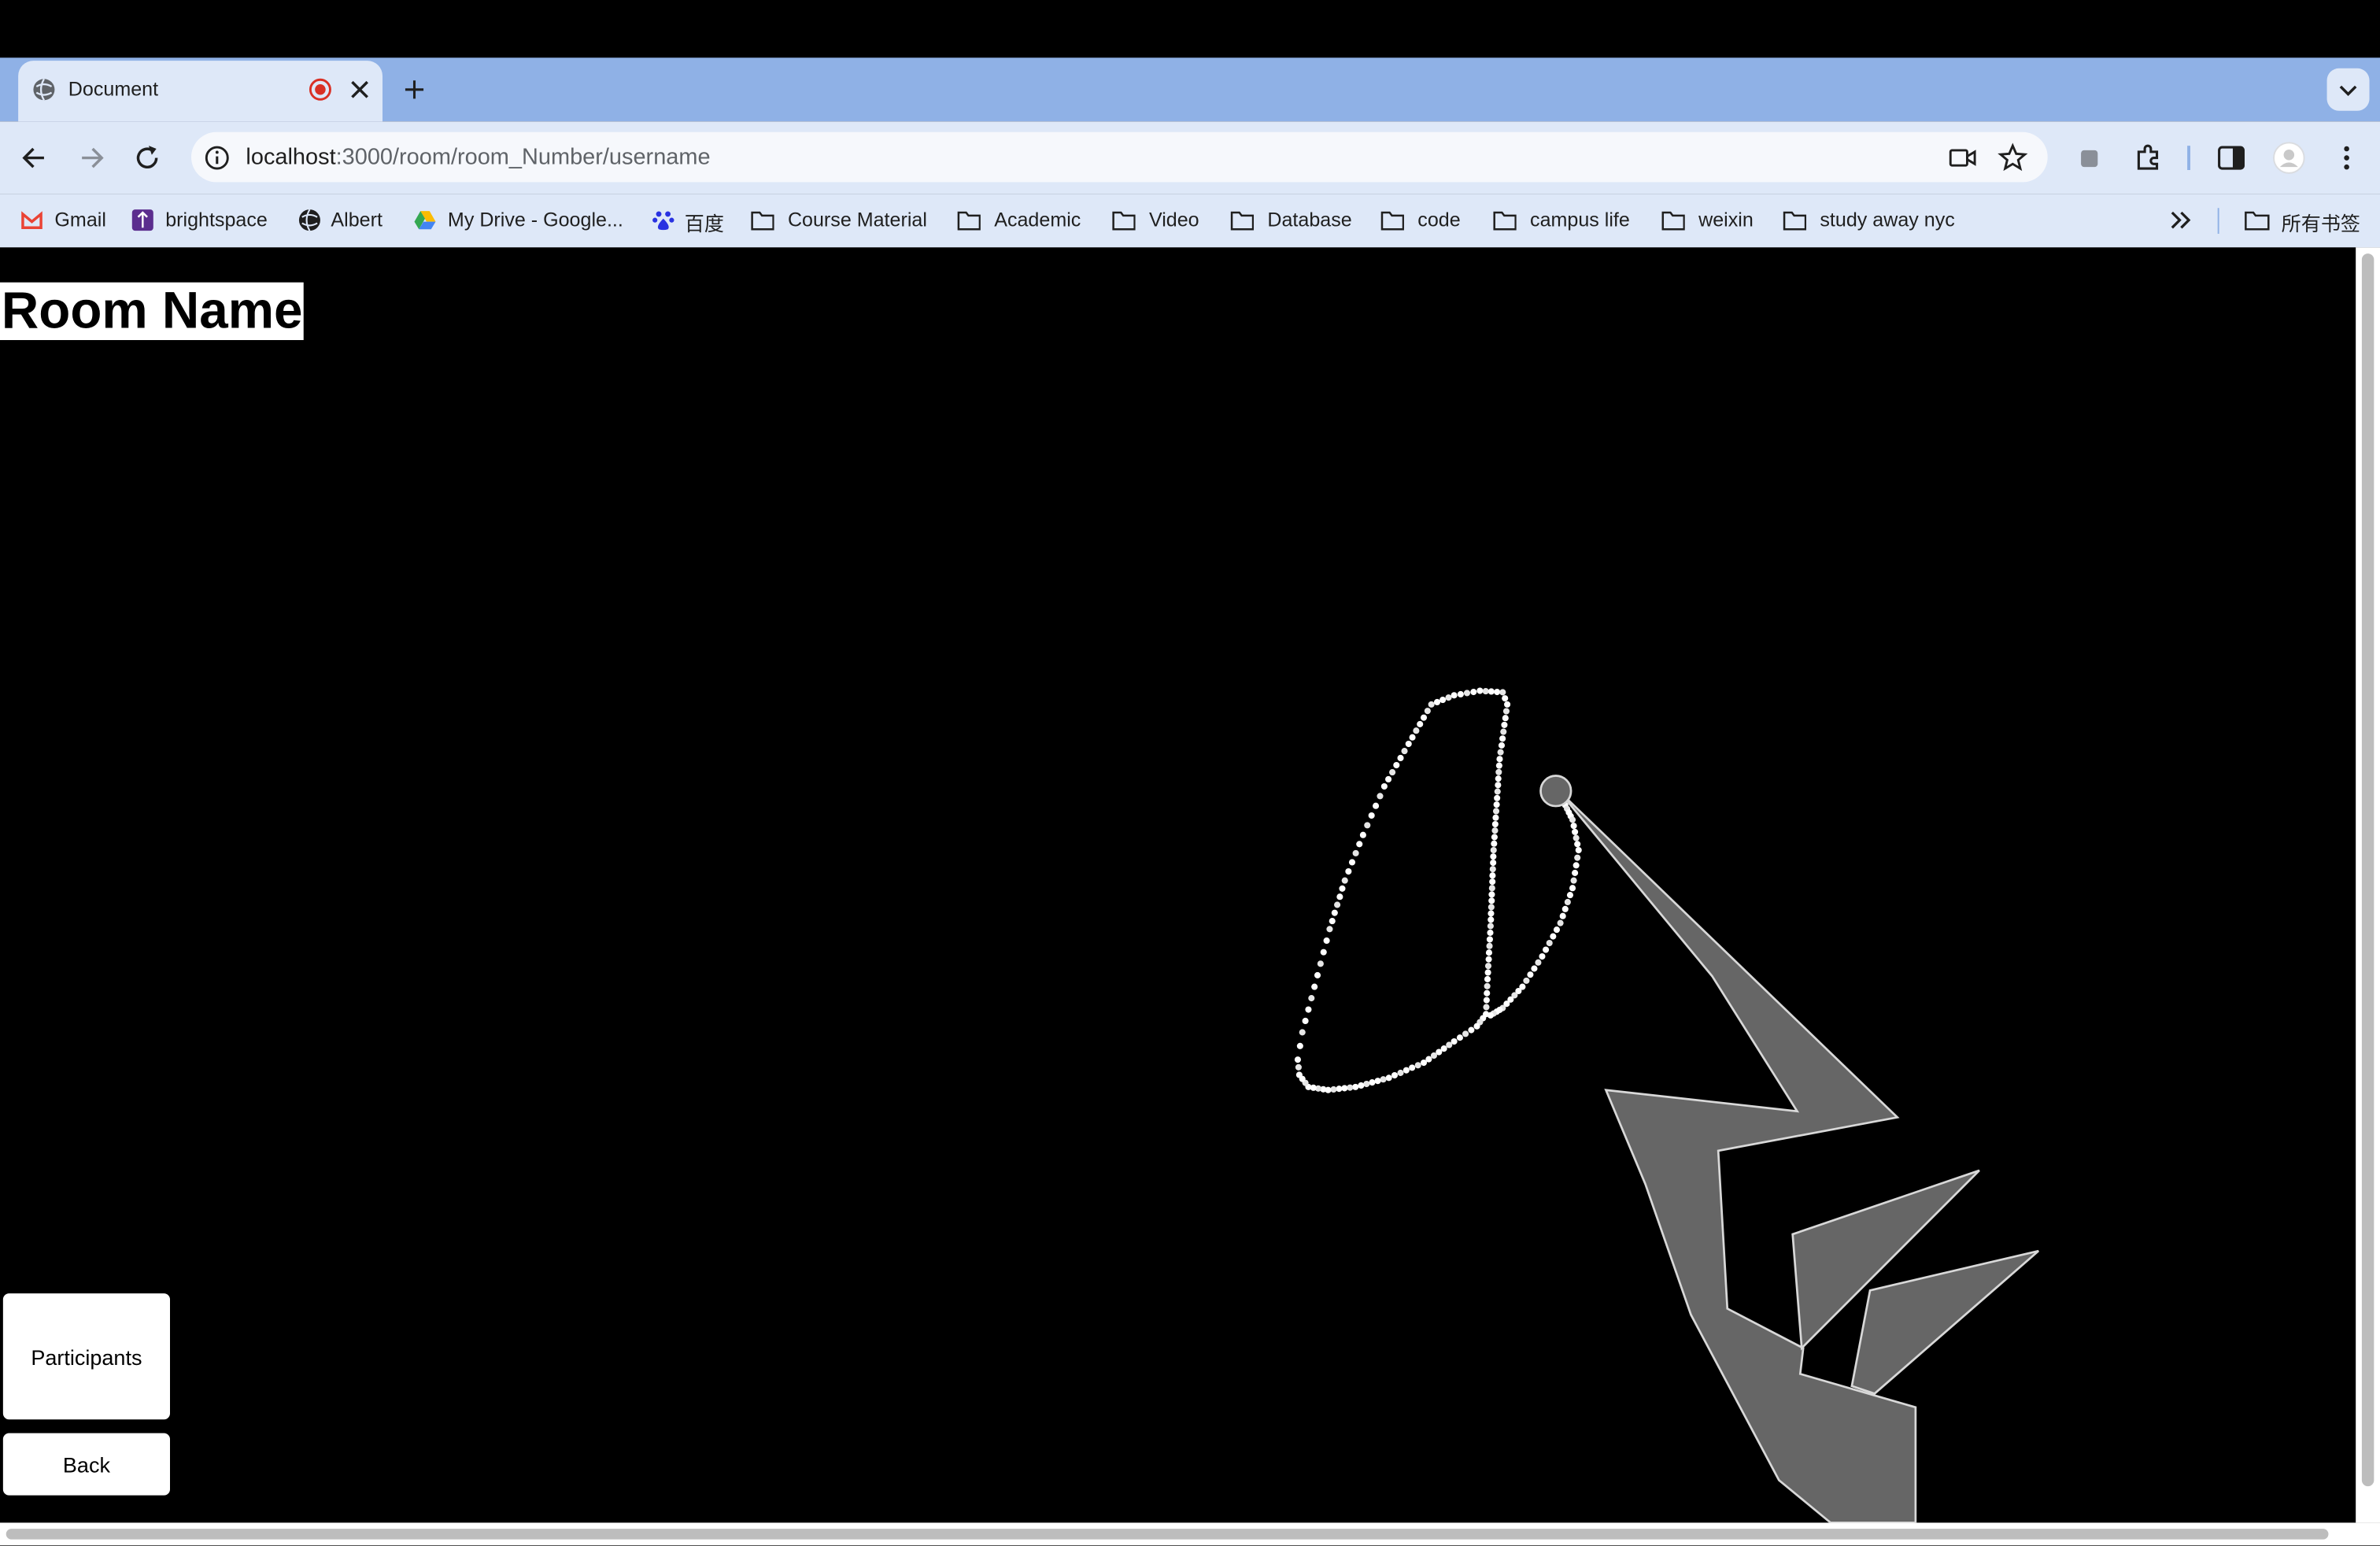 This screenshot has width=2380, height=1546. I want to click on tab-search-button, so click(2348, 89).